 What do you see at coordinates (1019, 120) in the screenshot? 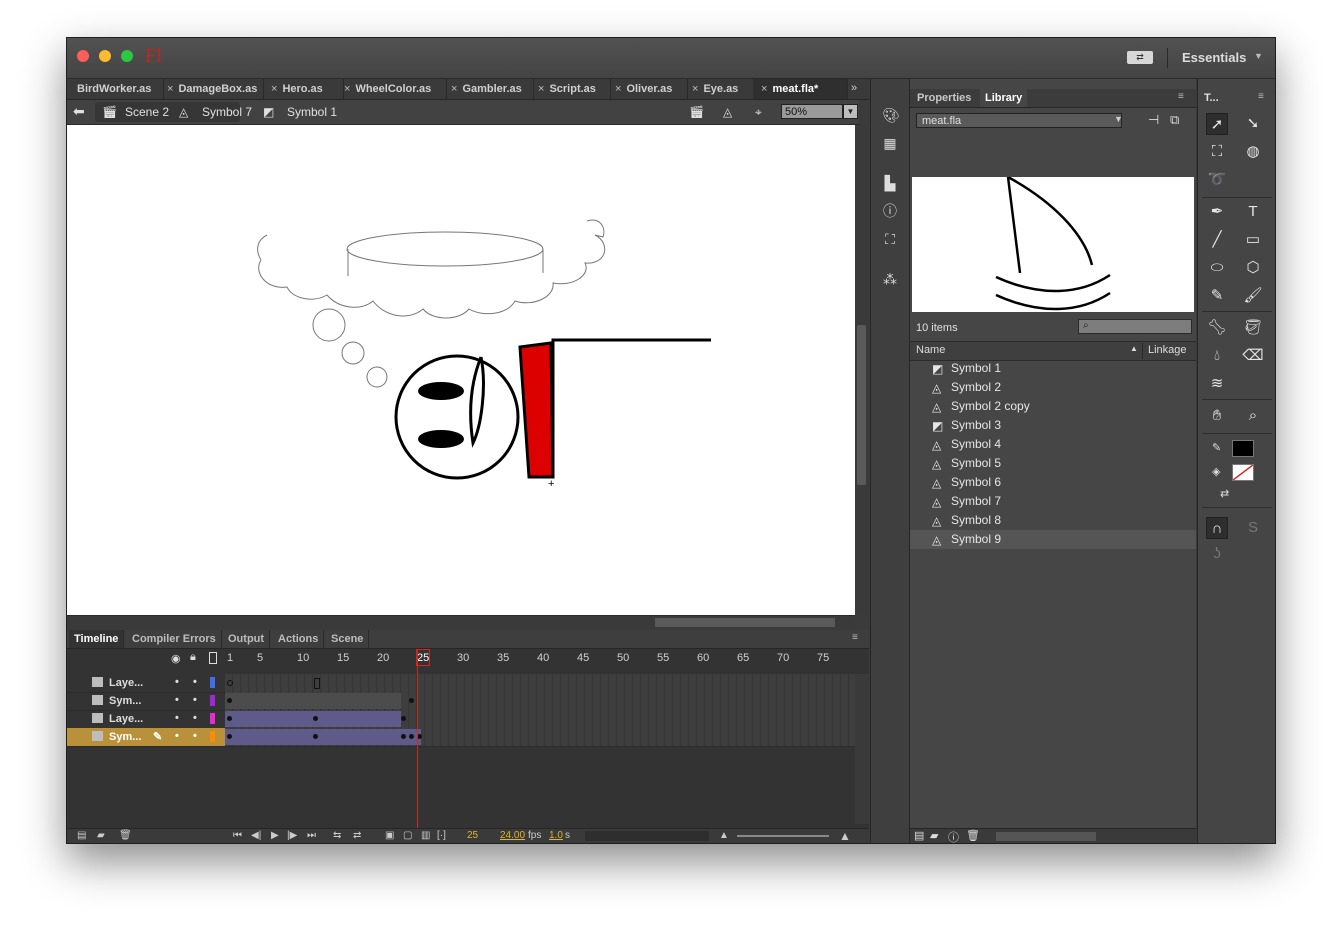
I see `library-document-select: meat.fla` at bounding box center [1019, 120].